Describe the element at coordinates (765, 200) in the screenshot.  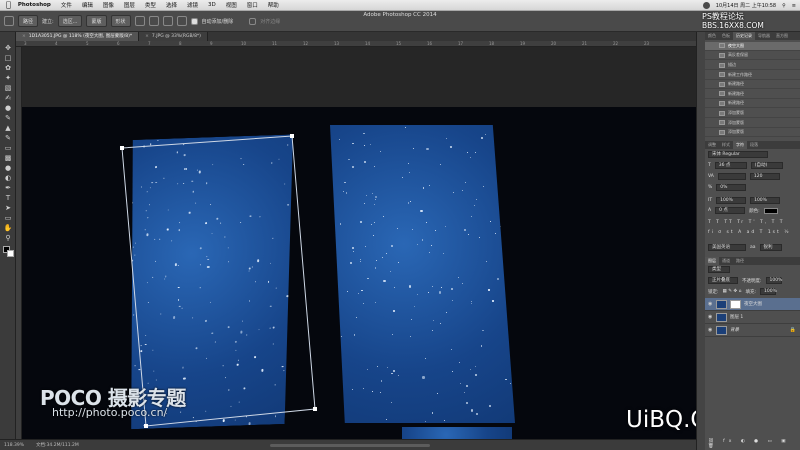
I see `horizontal-scale-field: 100%` at that location.